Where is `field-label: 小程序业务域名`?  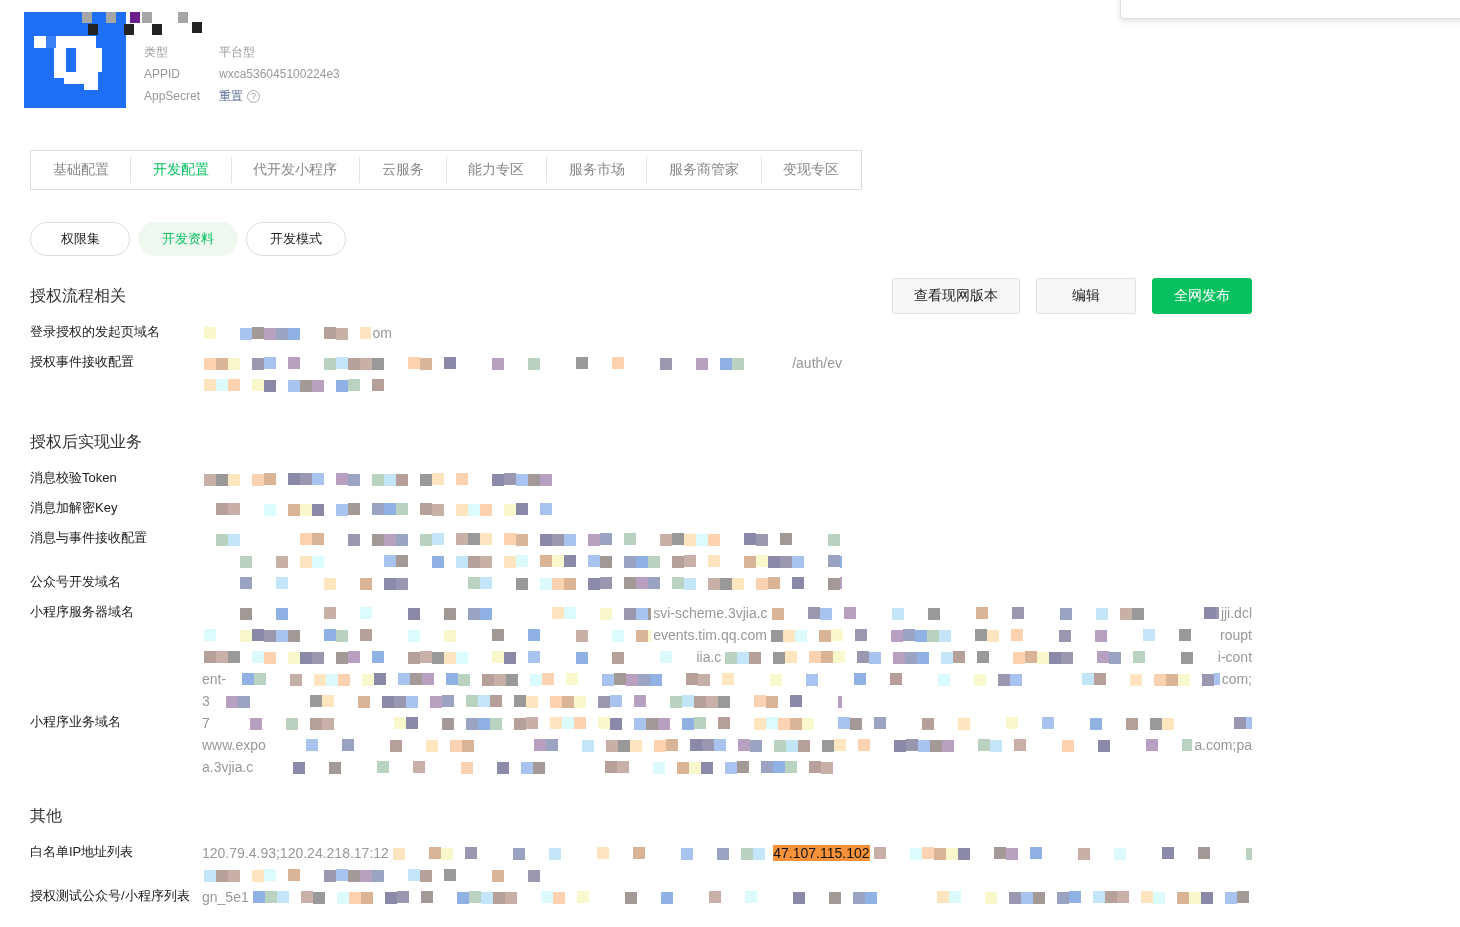 field-label: 小程序业务域名 is located at coordinates (76, 722).